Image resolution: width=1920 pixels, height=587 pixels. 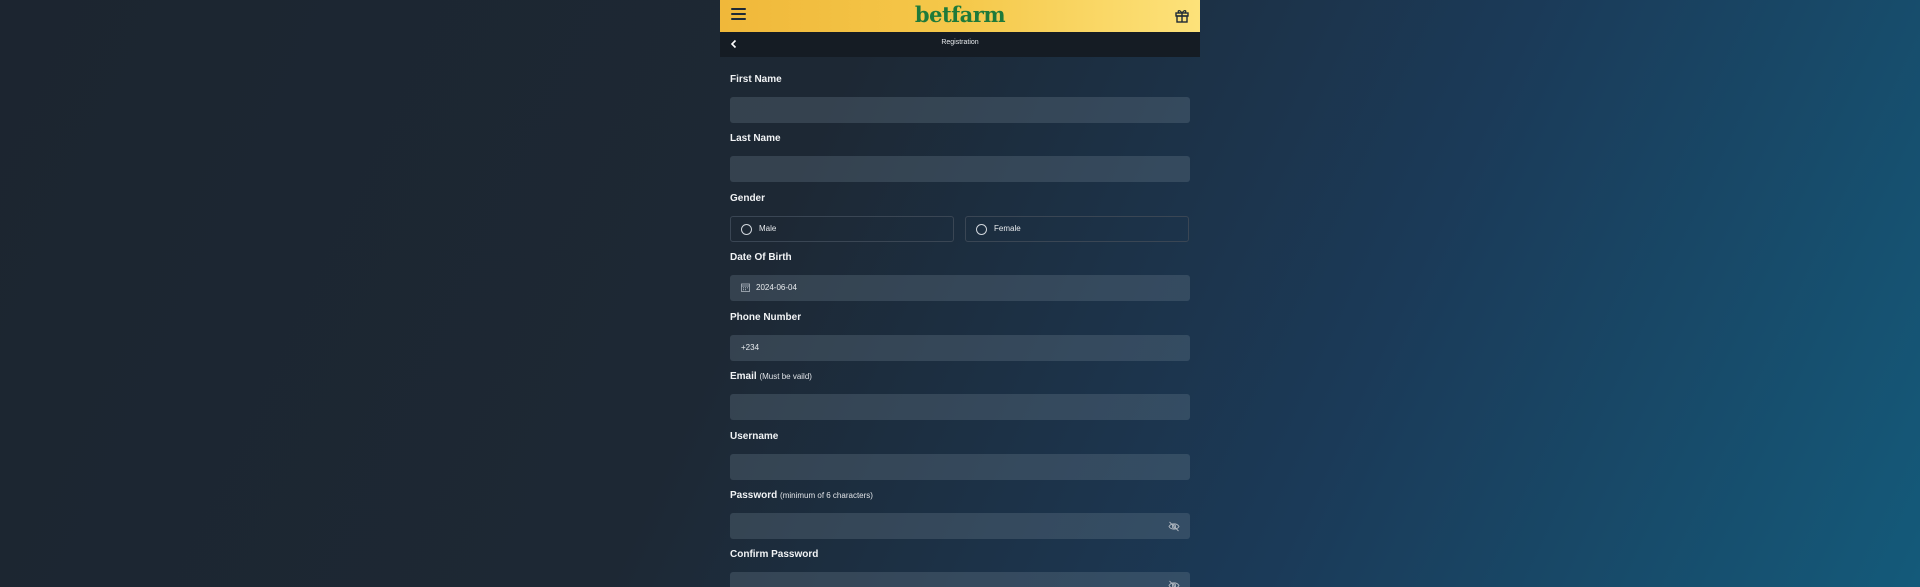 What do you see at coordinates (1077, 229) in the screenshot?
I see `gender-female-radio: Female` at bounding box center [1077, 229].